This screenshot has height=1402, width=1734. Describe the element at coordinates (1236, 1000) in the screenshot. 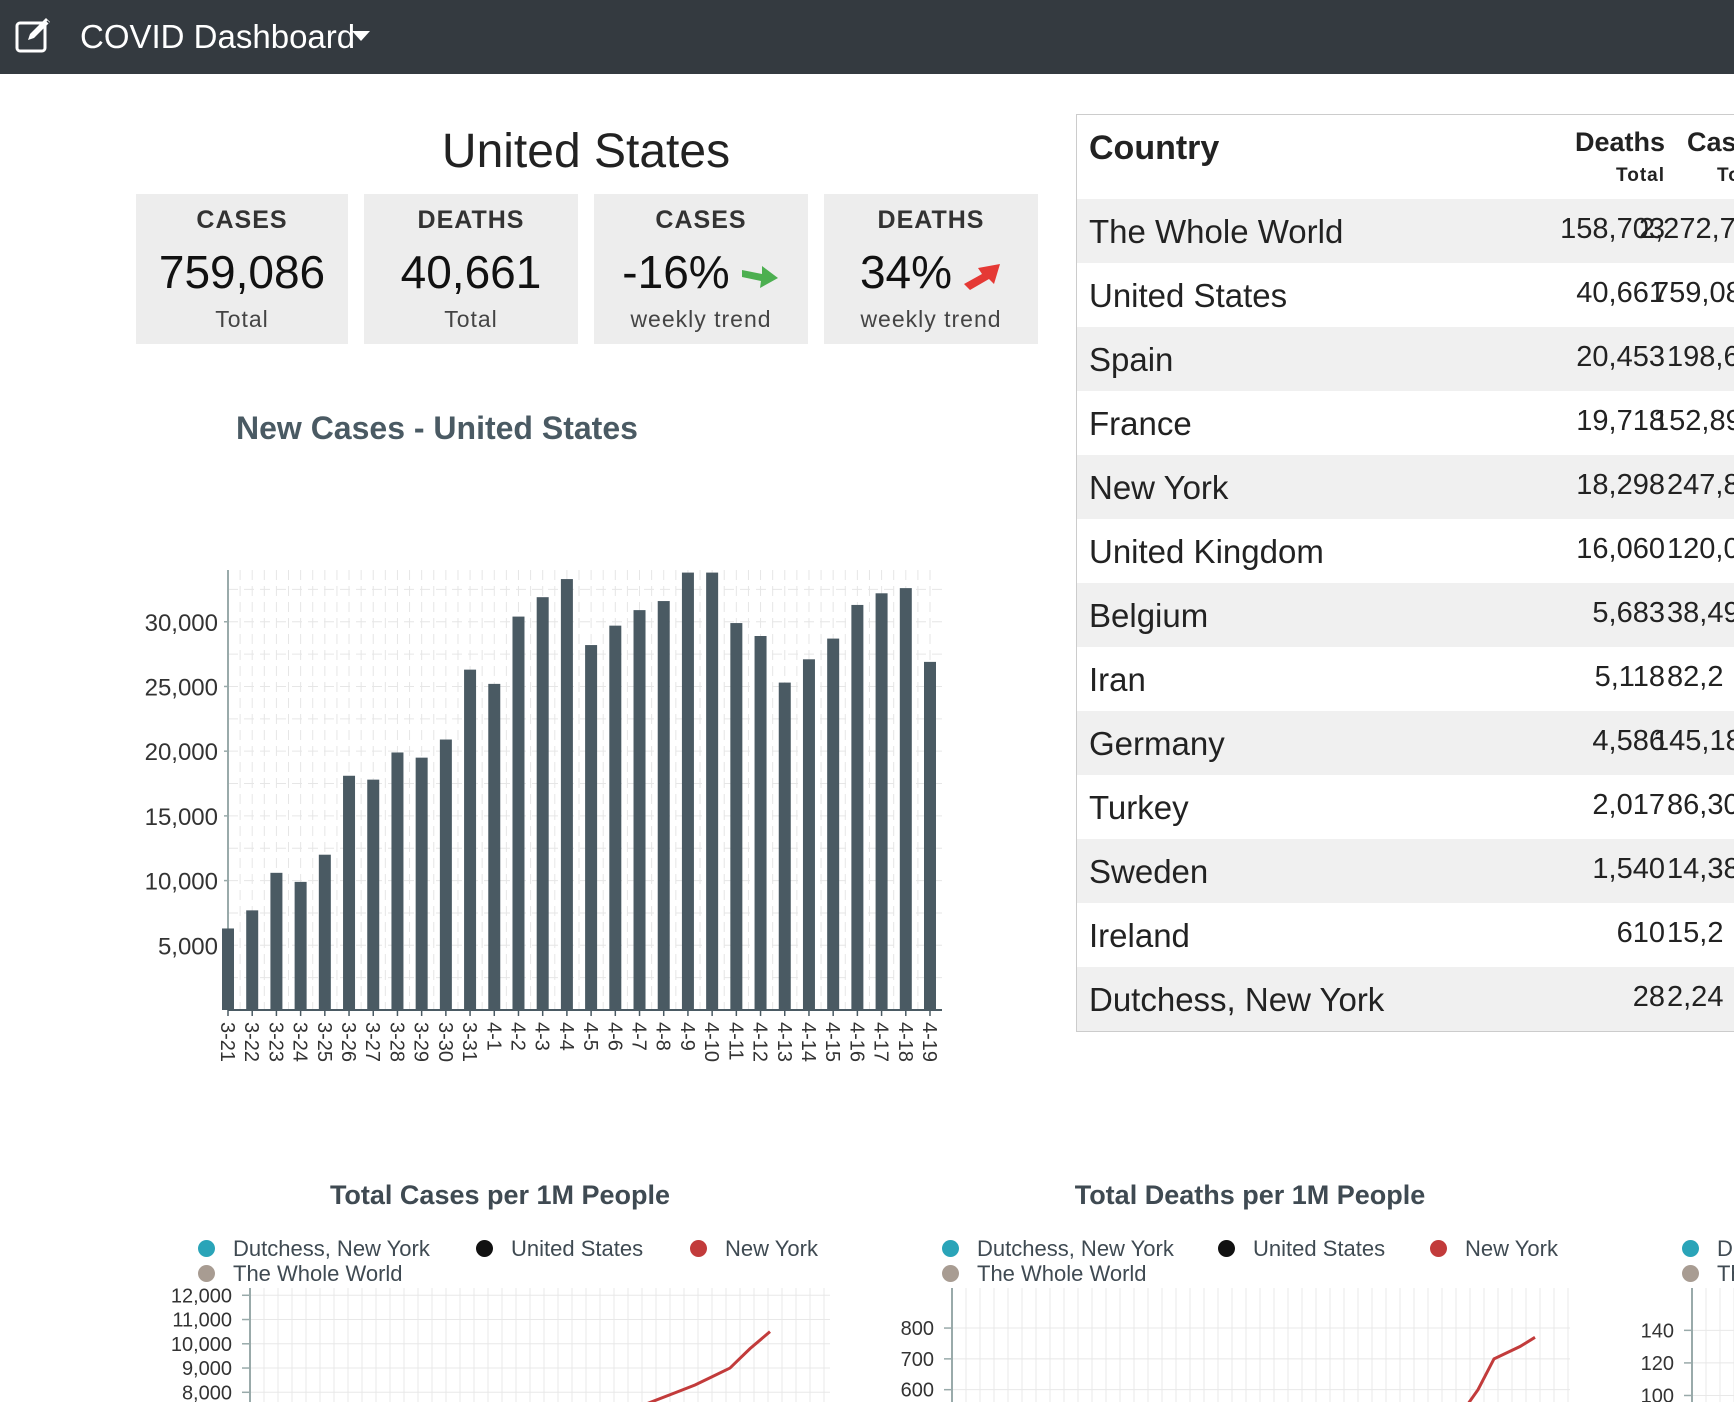

I see `country-name-cell: Dutchess, New York` at that location.